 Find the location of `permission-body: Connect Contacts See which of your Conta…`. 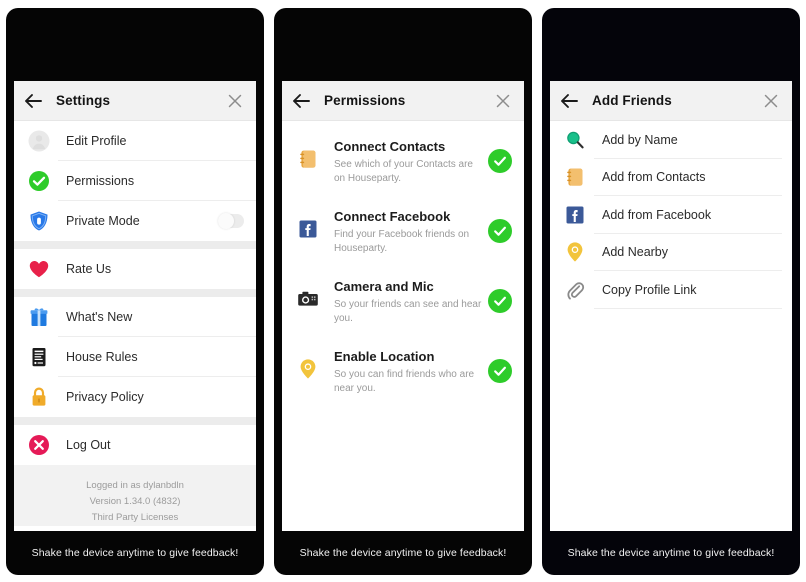

permission-body: Connect Contacts See which of your Conta… is located at coordinates (411, 161).